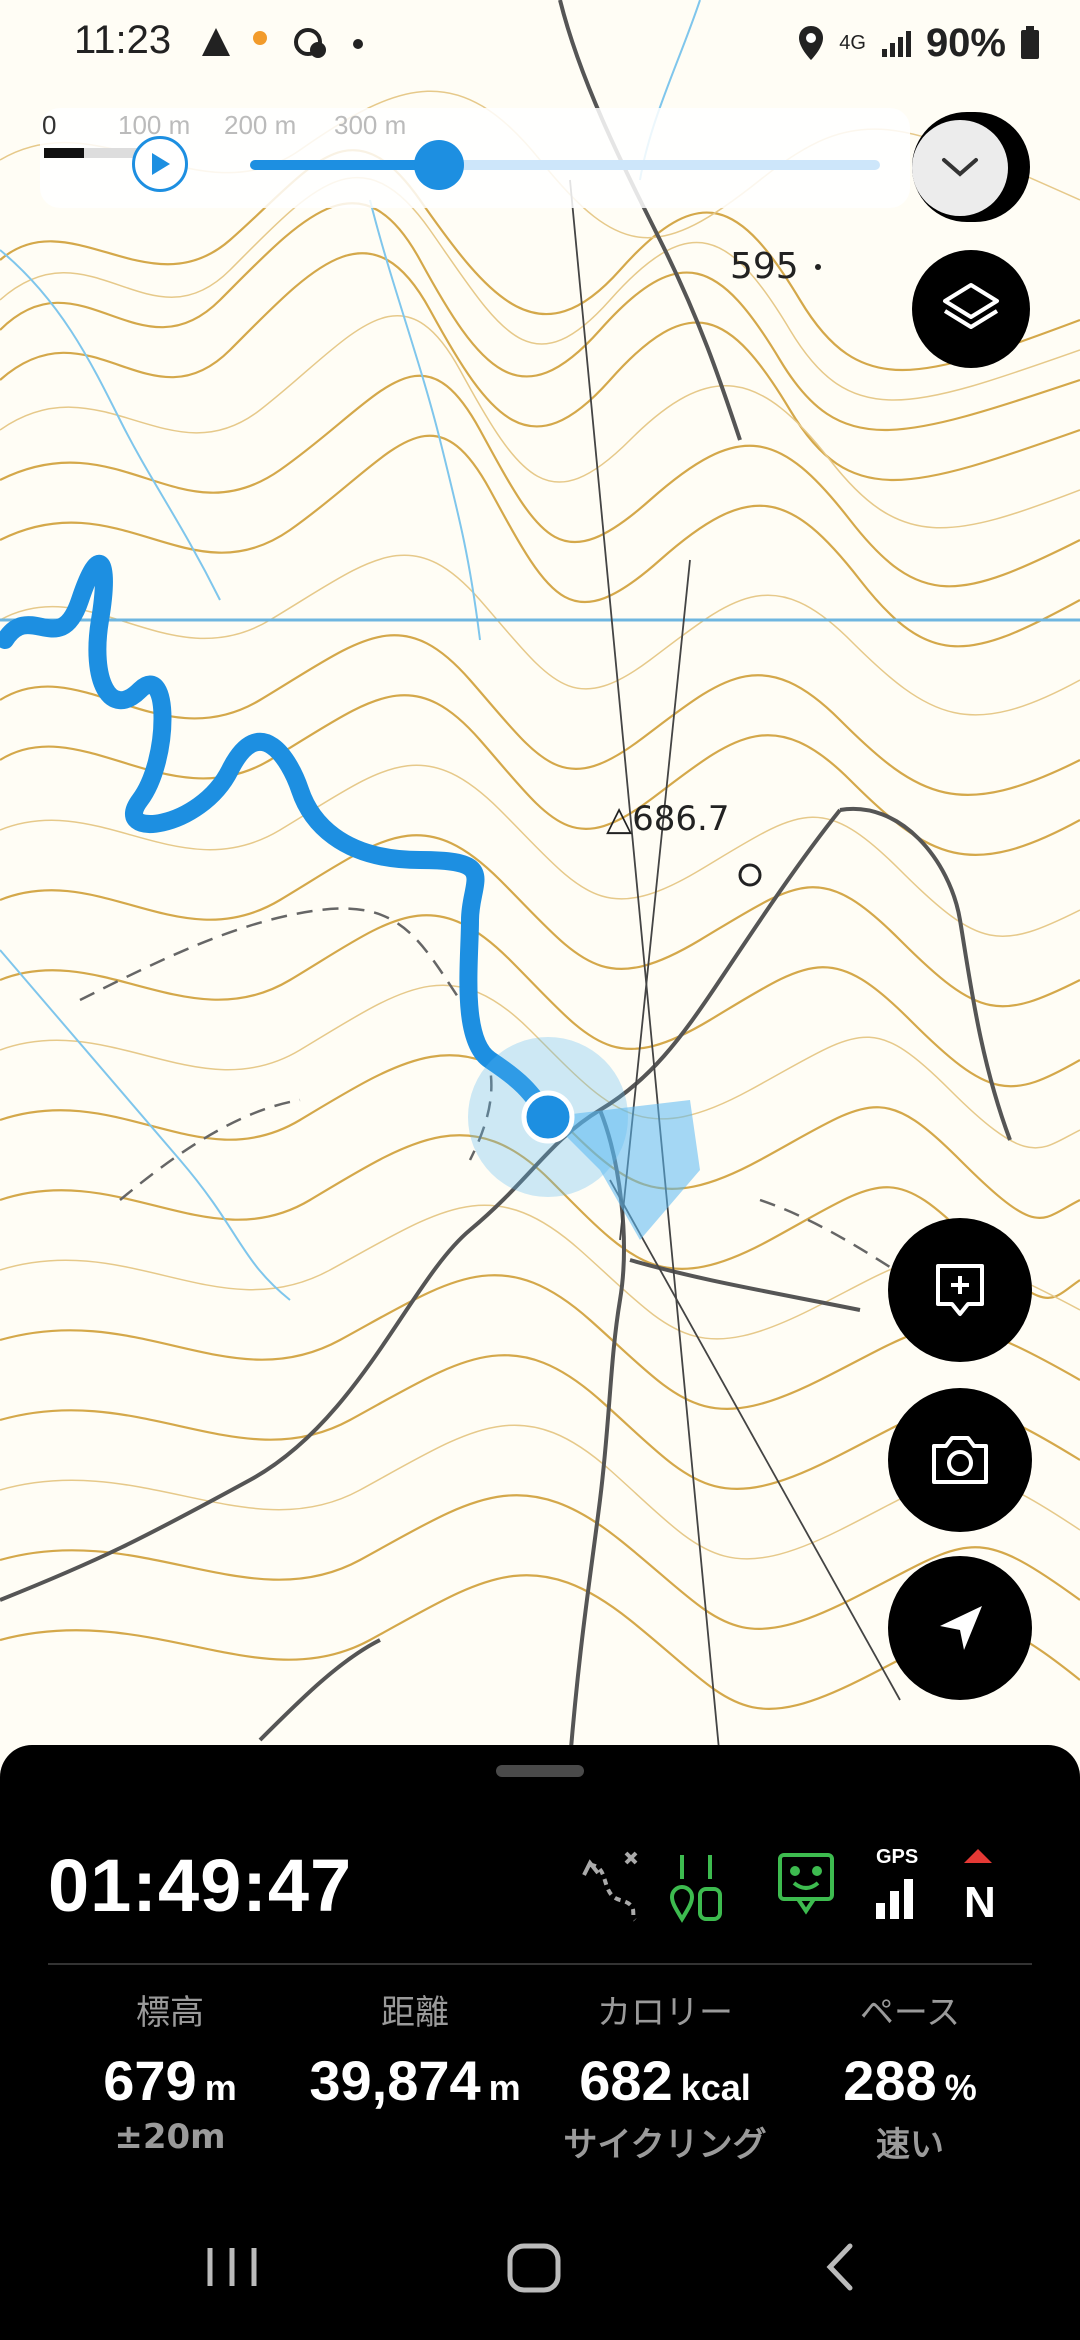 This screenshot has width=1080, height=2340. Describe the element at coordinates (260, 125) in the screenshot. I see `scale-label-200: 200 m` at that location.